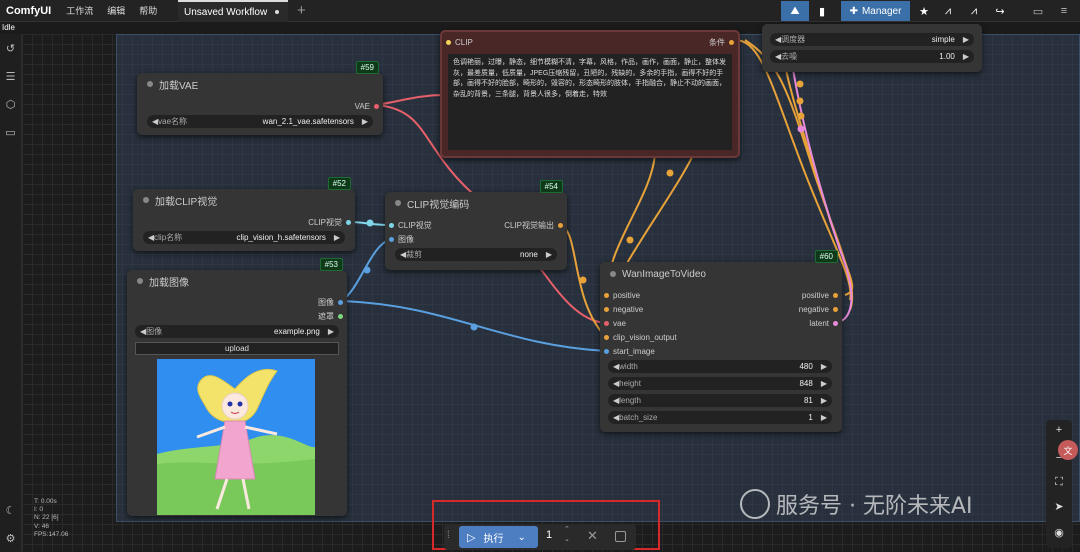 The height and width of the screenshot is (552, 1080). Describe the element at coordinates (476, 254) in the screenshot. I see `crop-widget: ◀ 裁剪 none ▶` at that location.